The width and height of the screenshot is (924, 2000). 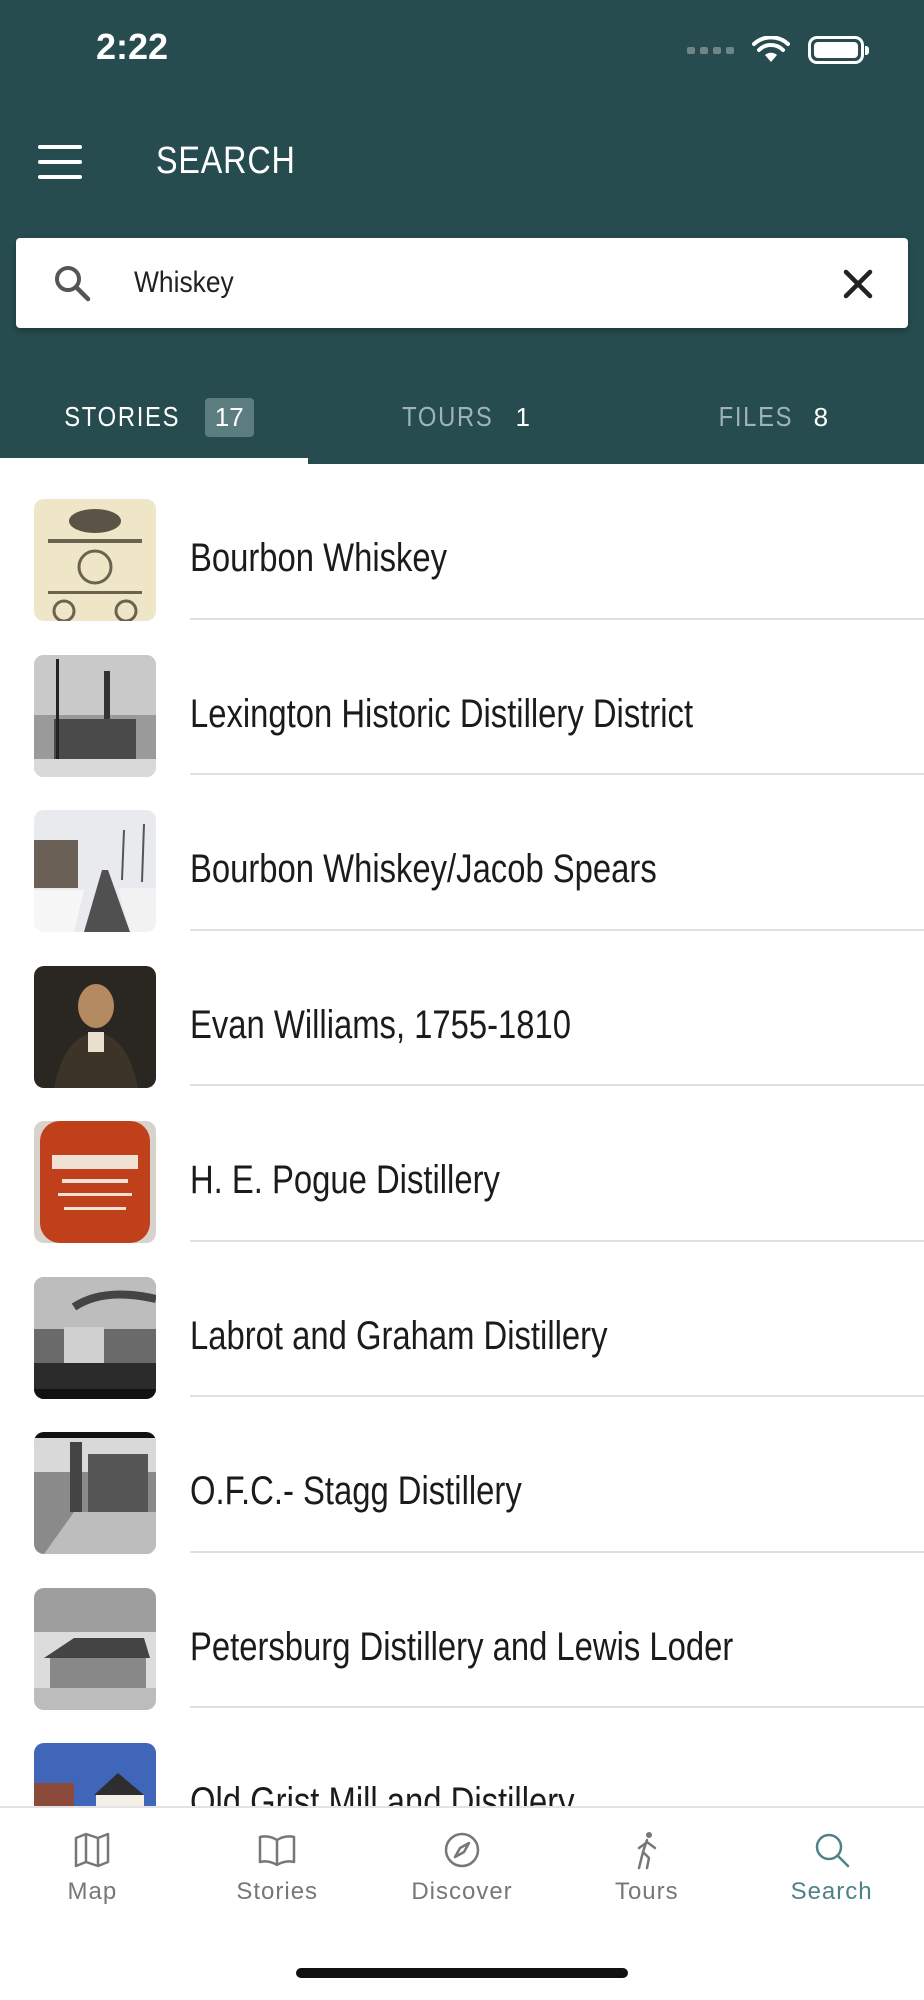 I want to click on book-icon, so click(x=277, y=1851).